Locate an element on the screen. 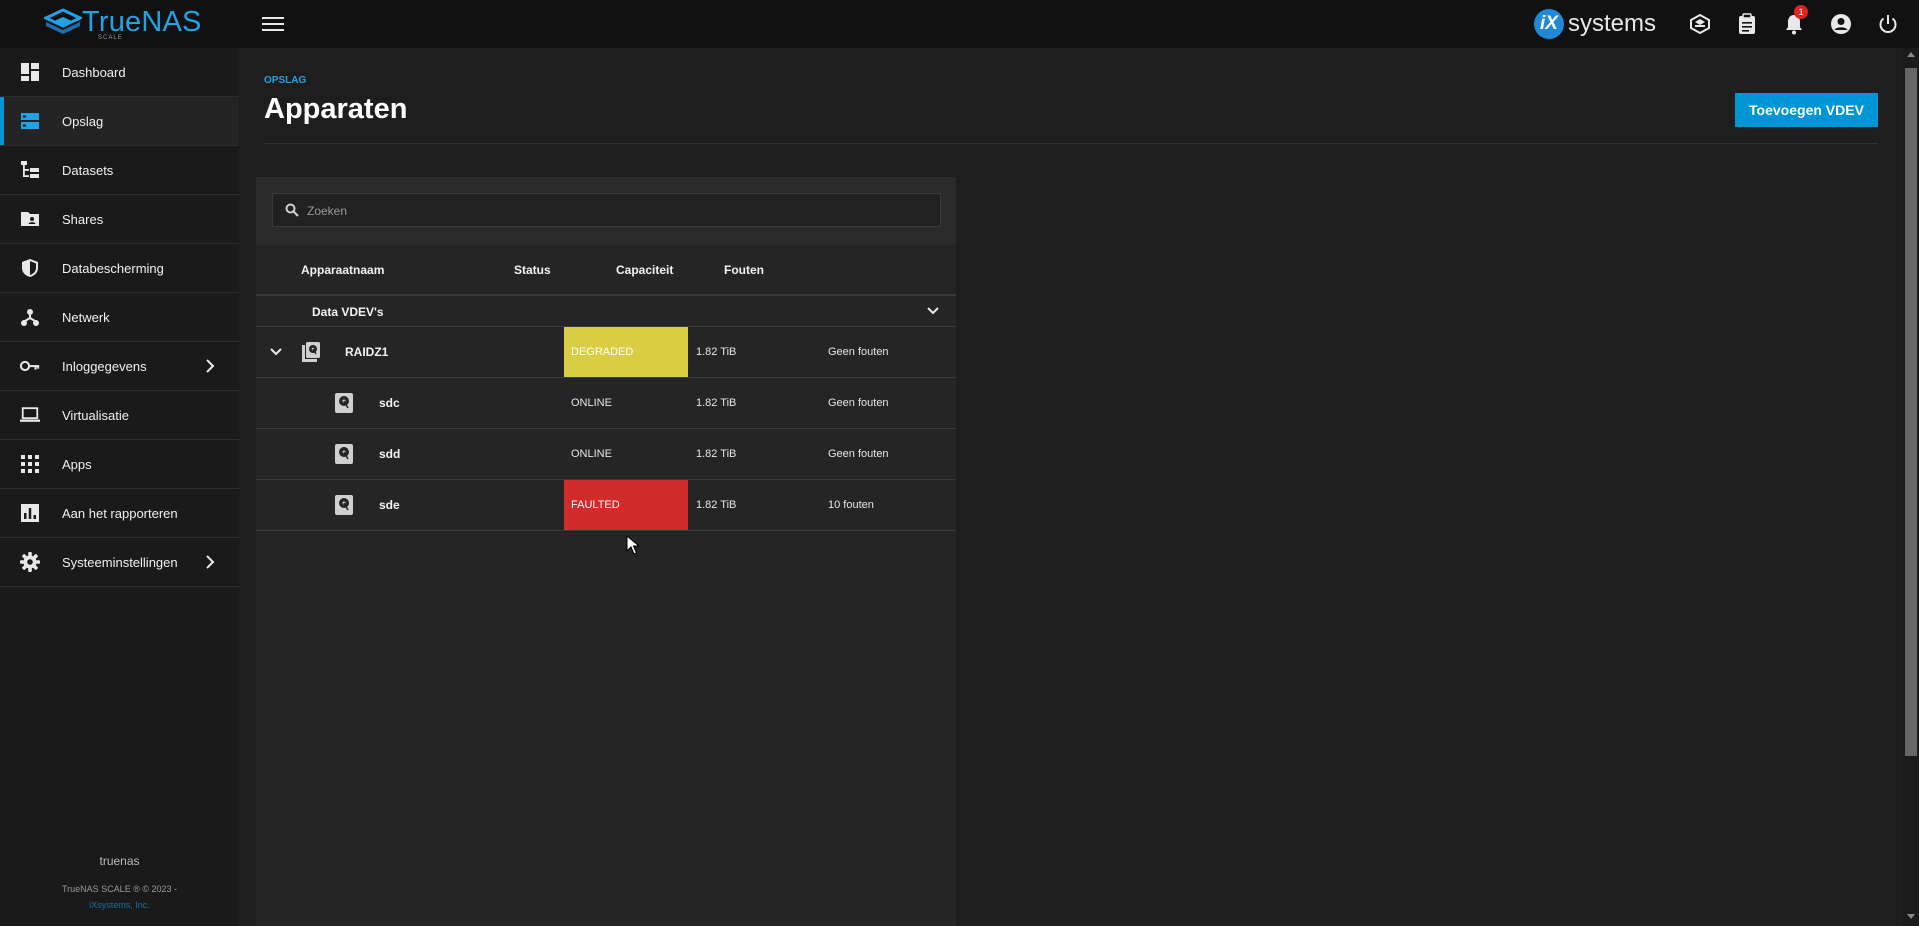 The width and height of the screenshot is (1919, 926). power-icon is located at coordinates (1887, 24).